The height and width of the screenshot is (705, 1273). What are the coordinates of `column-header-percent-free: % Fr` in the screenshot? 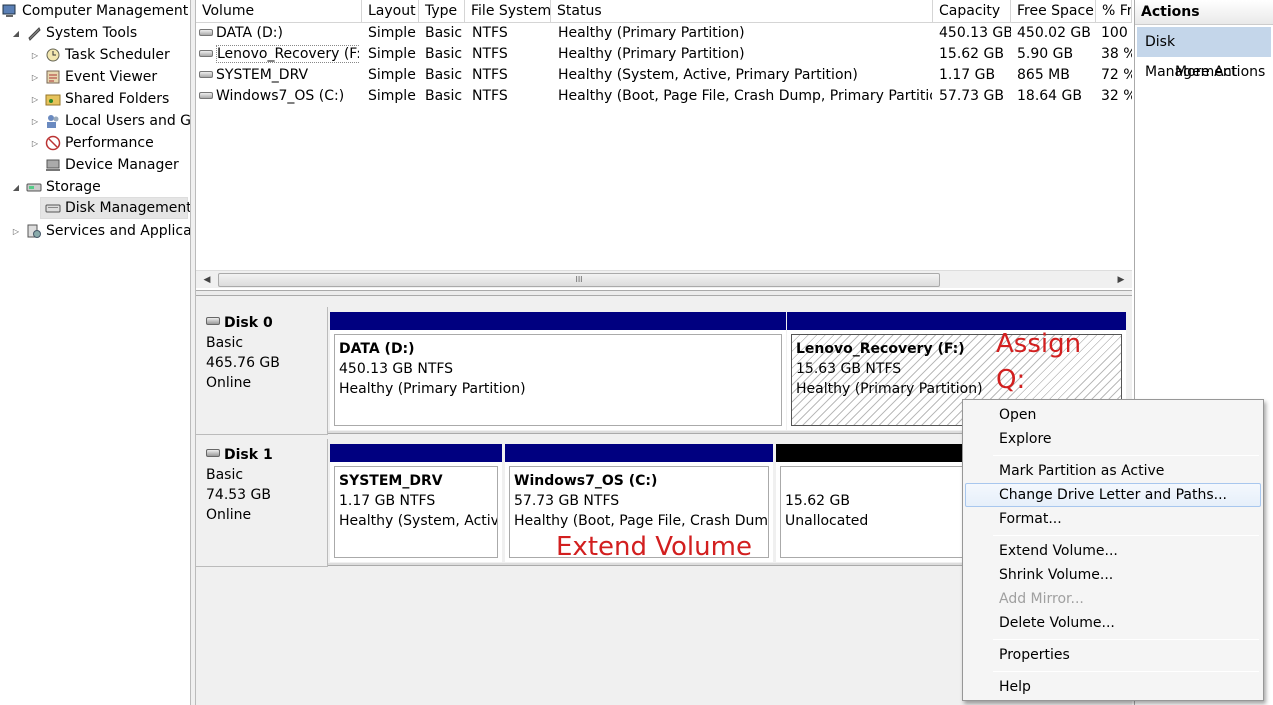 It's located at (1114, 11).